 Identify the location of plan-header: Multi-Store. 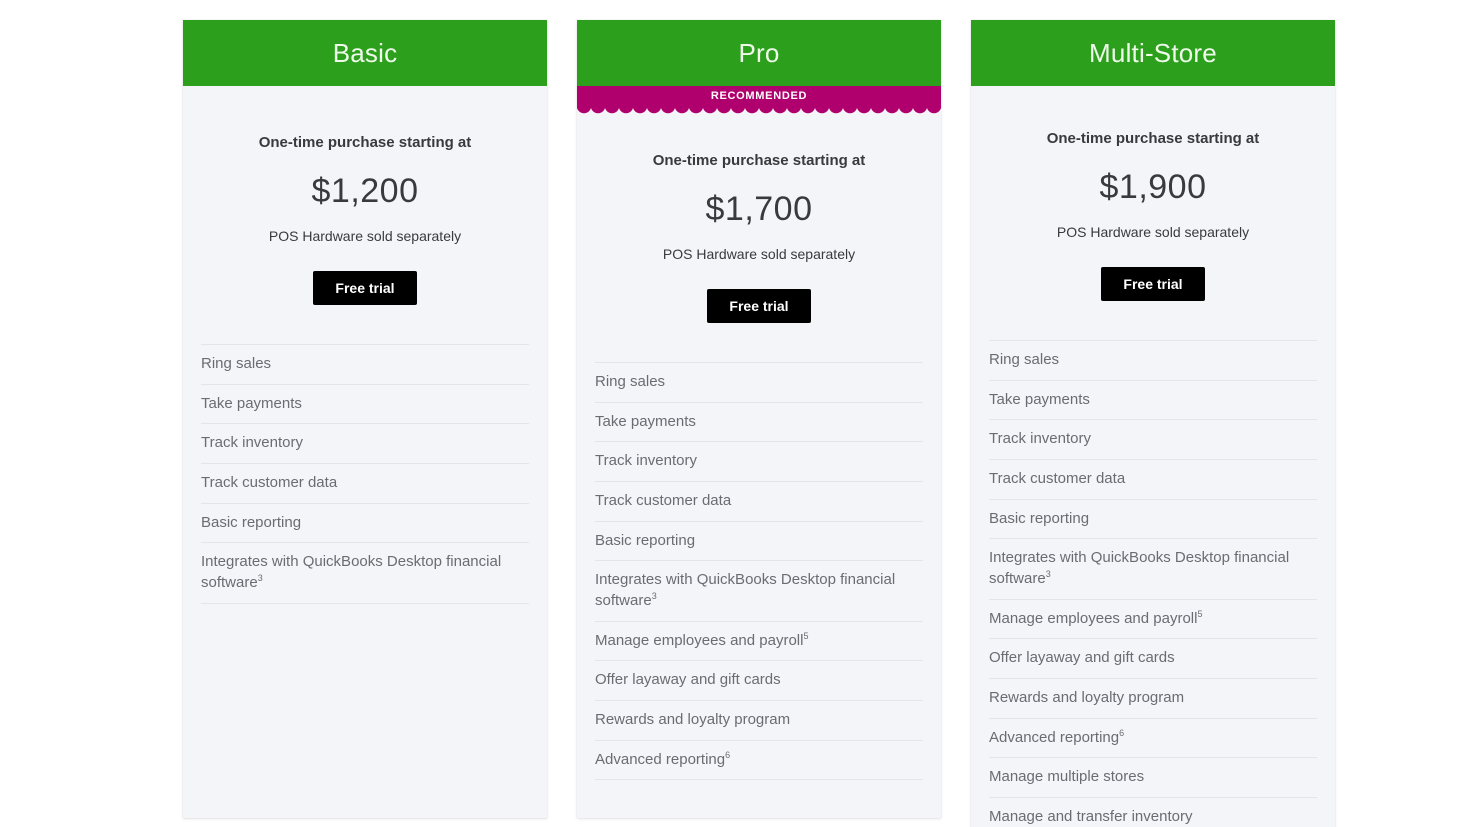
(1153, 53).